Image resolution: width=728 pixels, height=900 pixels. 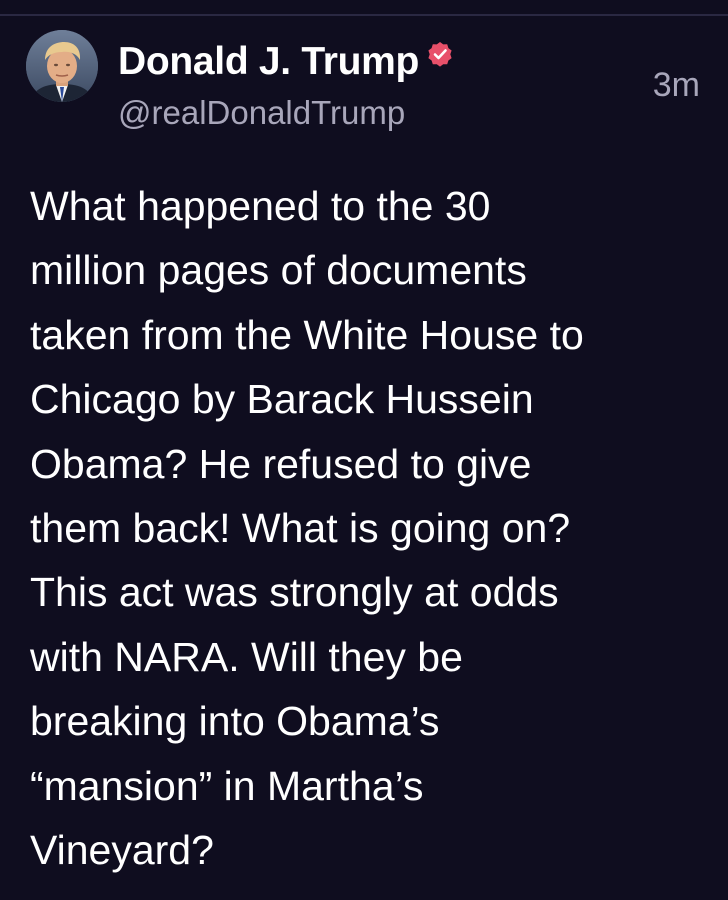 What do you see at coordinates (260, 206) in the screenshot?
I see `post-body-line: What happened to the 30` at bounding box center [260, 206].